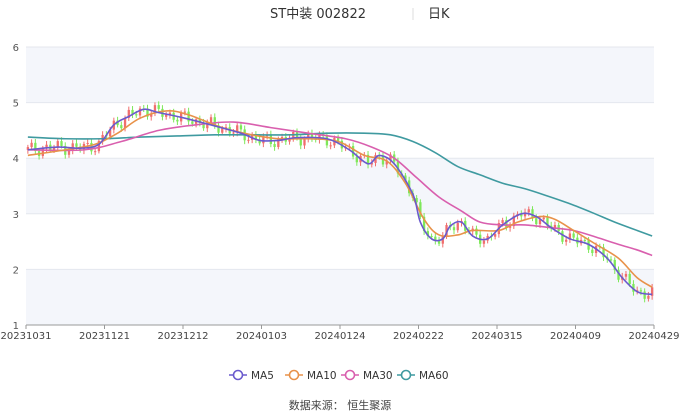 Image resolution: width=680 pixels, height=413 pixels. What do you see at coordinates (16, 270) in the screenshot?
I see `y-tick-label: 2` at bounding box center [16, 270].